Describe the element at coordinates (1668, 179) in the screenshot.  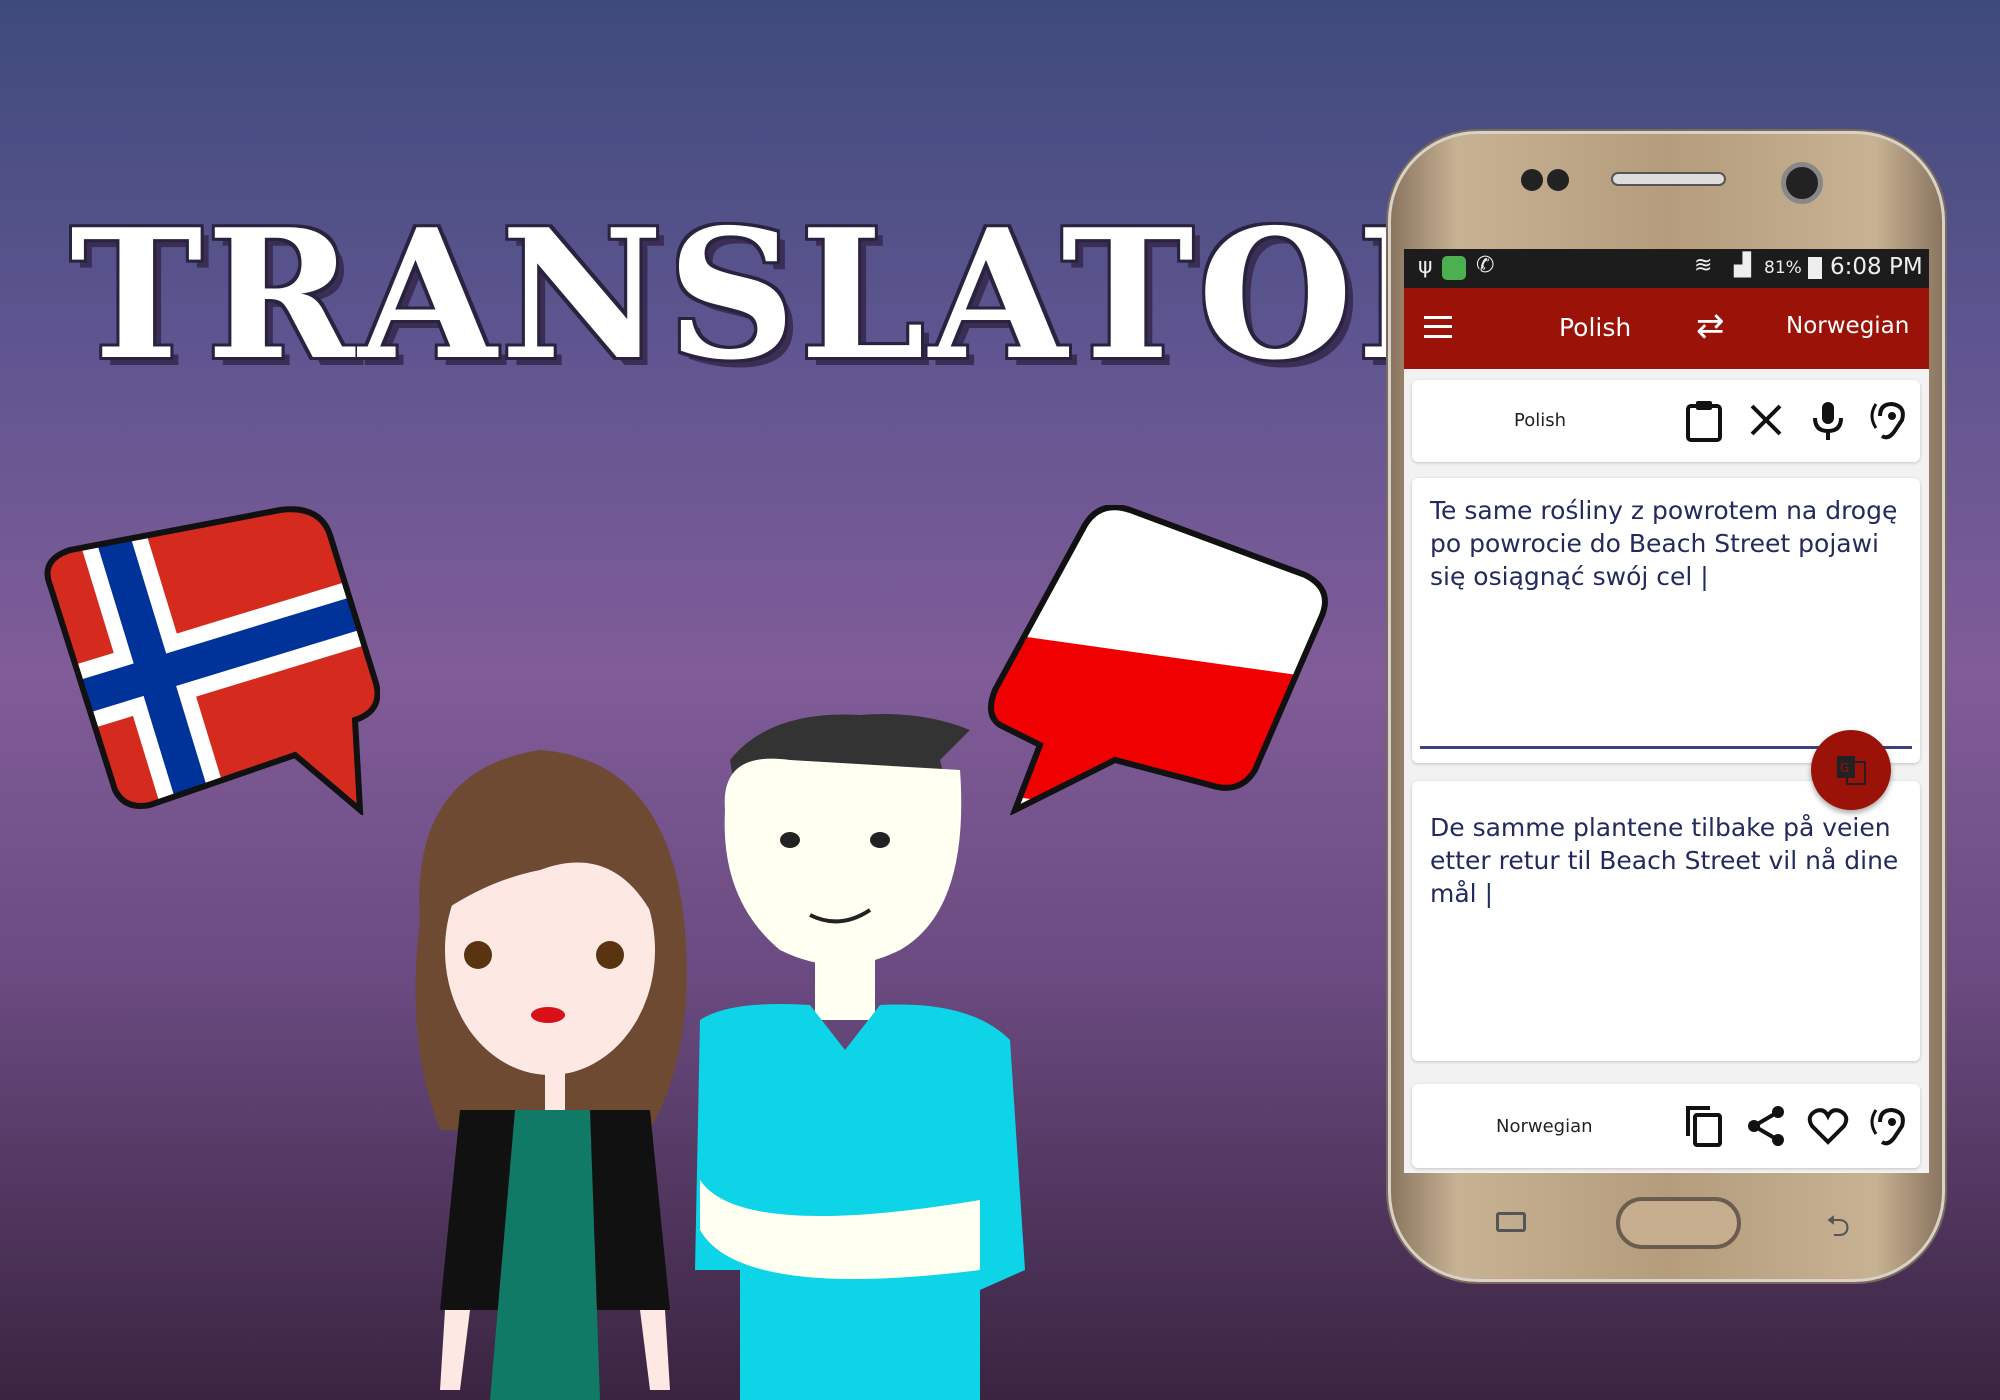
I see `speaker-grille` at that location.